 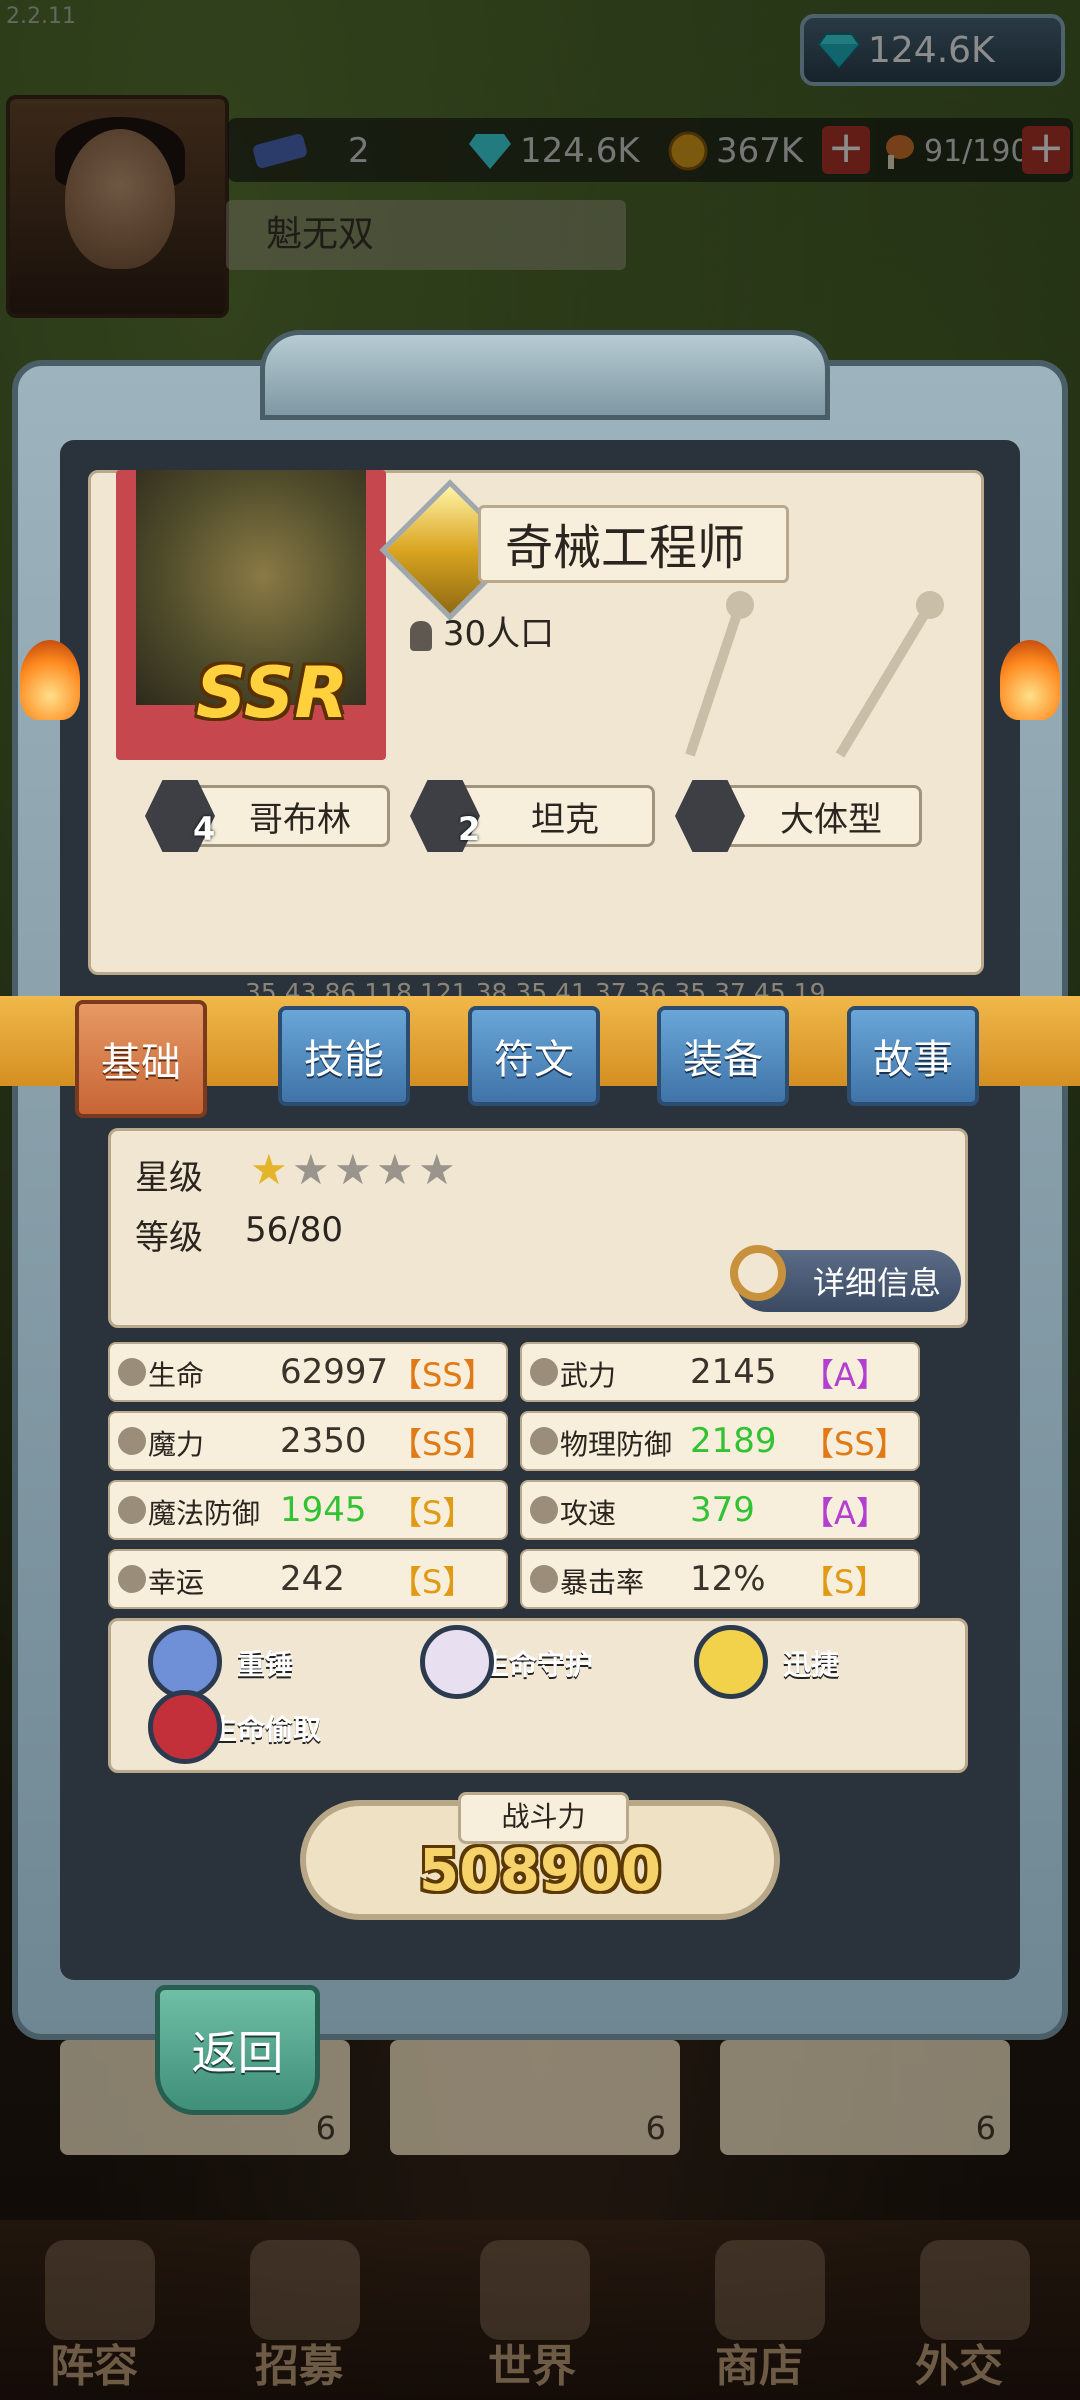 What do you see at coordinates (975, 2290) in the screenshot?
I see `handshake-icon` at bounding box center [975, 2290].